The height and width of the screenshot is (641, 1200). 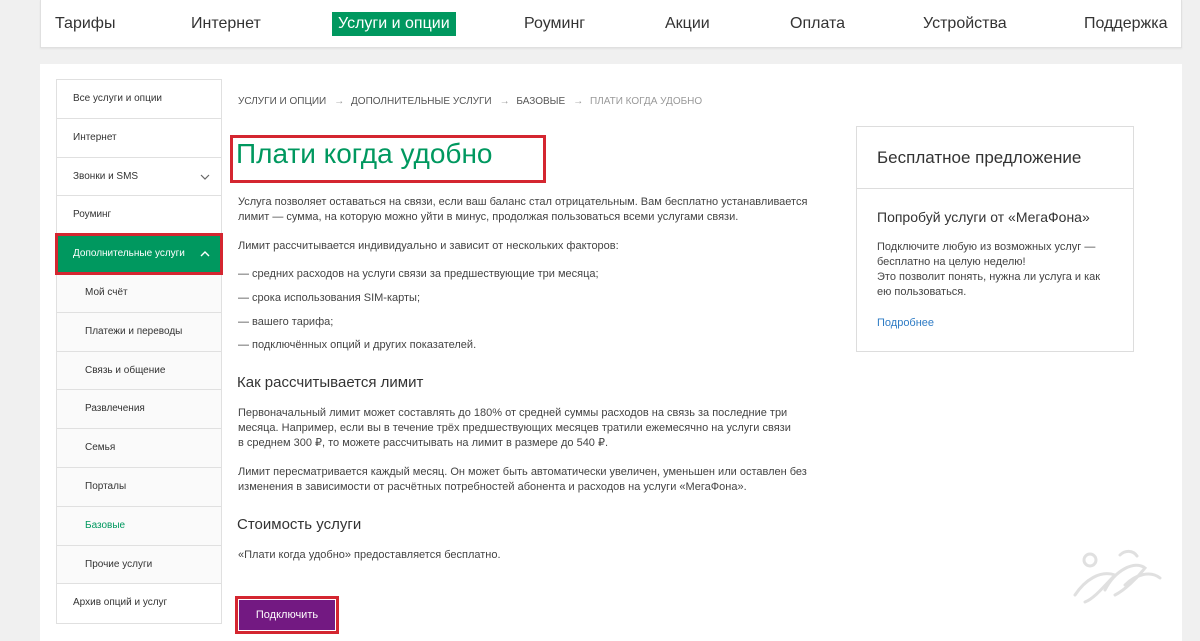 I want to click on limit-heading: Как рассчитывается лимит, so click(x=330, y=382).